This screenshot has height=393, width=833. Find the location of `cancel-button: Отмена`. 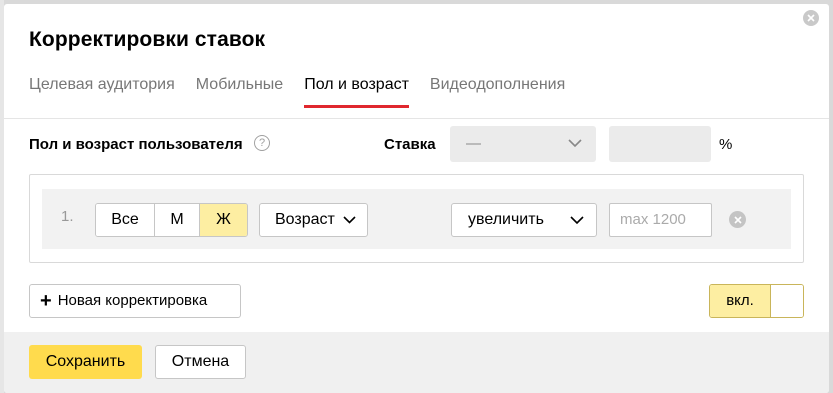

cancel-button: Отмена is located at coordinates (200, 362).